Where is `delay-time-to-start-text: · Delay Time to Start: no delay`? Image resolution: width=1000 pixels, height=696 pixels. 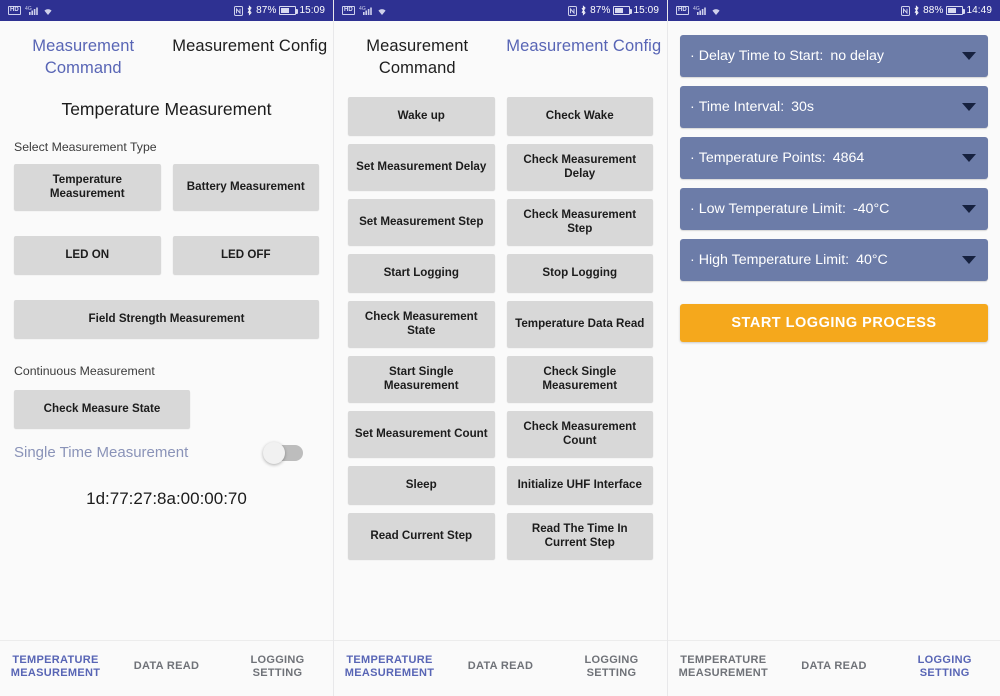
delay-time-to-start-text: · Delay Time to Start: no delay is located at coordinates (787, 56).